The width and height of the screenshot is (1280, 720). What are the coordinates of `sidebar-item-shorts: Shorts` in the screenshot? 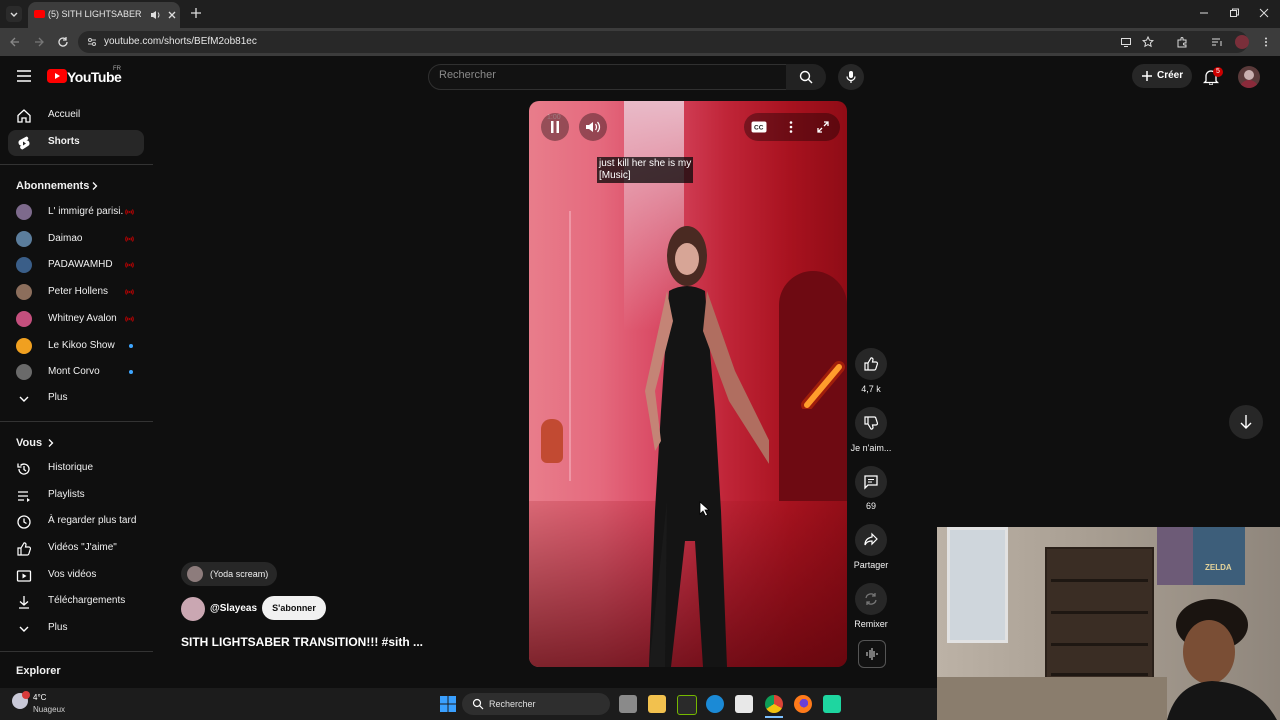 It's located at (76, 143).